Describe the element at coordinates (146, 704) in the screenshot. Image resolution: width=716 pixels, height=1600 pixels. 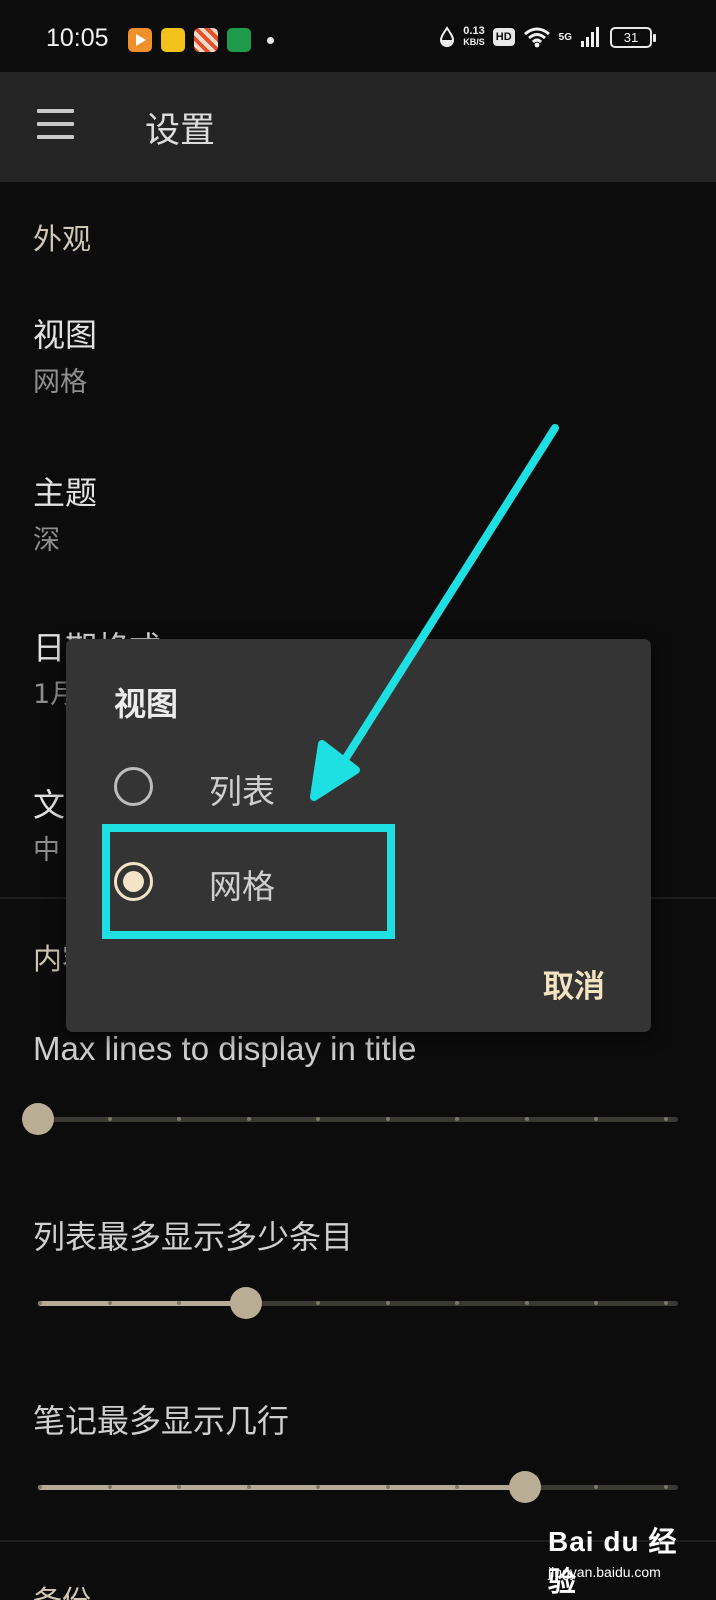
I see `dialog-title: 视图` at that location.